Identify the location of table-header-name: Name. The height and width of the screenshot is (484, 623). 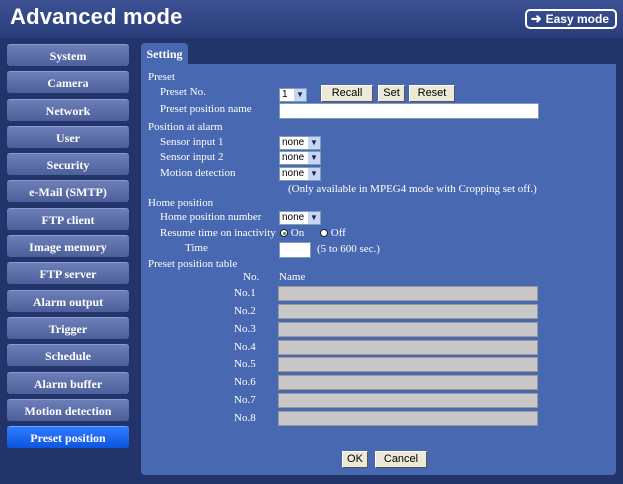
(292, 277).